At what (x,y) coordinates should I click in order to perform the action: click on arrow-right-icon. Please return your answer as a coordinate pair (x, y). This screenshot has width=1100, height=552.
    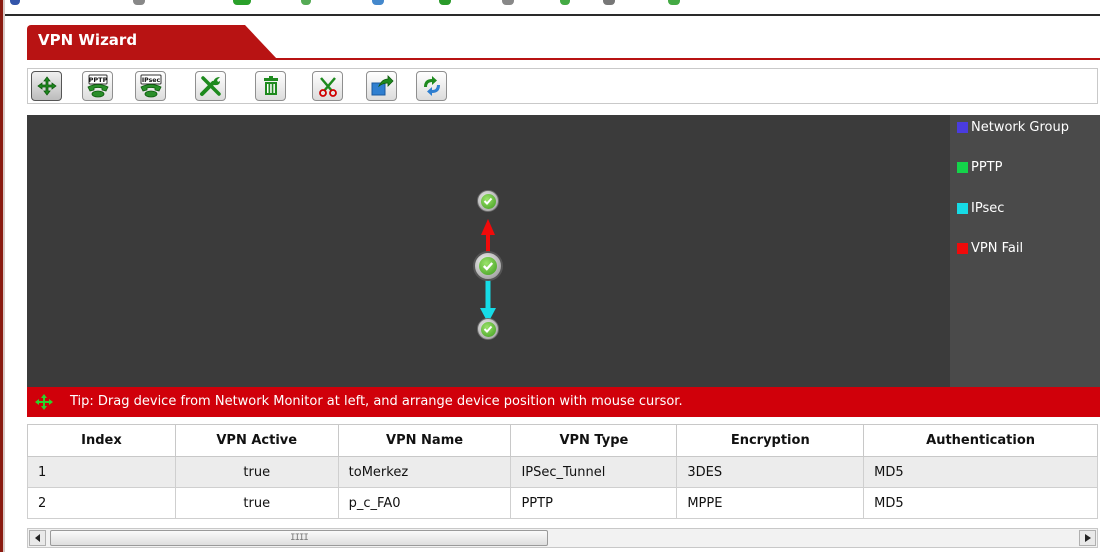
    Looking at the image, I should click on (1087, 538).